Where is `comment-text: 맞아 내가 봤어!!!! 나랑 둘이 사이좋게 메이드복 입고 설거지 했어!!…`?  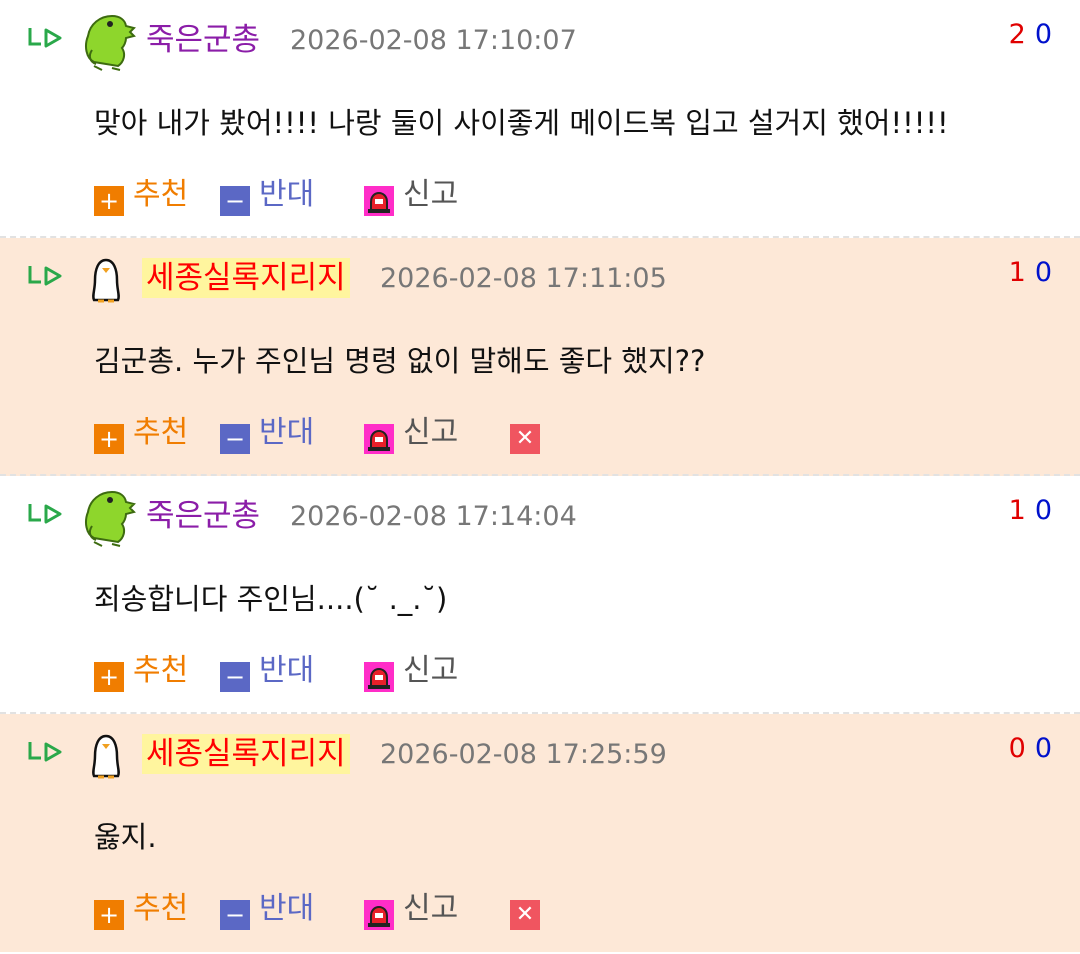
comment-text: 맞아 내가 봤어!!!! 나랑 둘이 사이좋게 메이드복 입고 설거지 했어!!… is located at coordinates (521, 123).